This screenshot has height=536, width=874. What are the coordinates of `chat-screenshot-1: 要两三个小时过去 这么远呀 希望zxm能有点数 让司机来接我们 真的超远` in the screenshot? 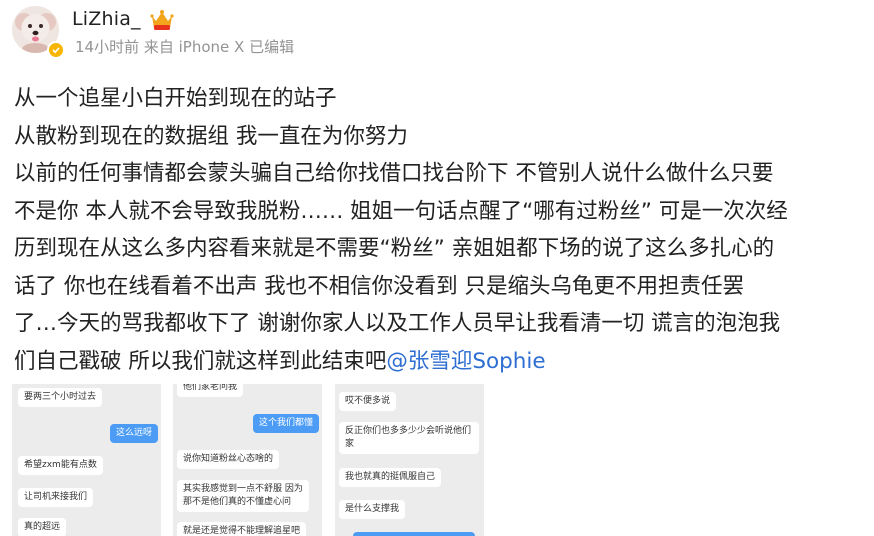 It's located at (86, 460).